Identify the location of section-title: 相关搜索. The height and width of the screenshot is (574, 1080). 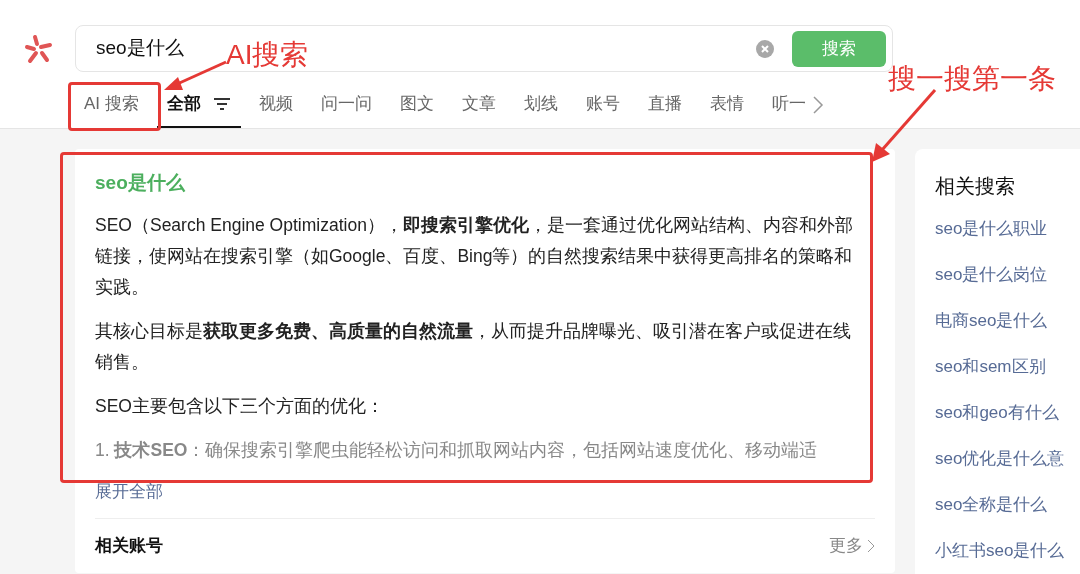
(975, 186).